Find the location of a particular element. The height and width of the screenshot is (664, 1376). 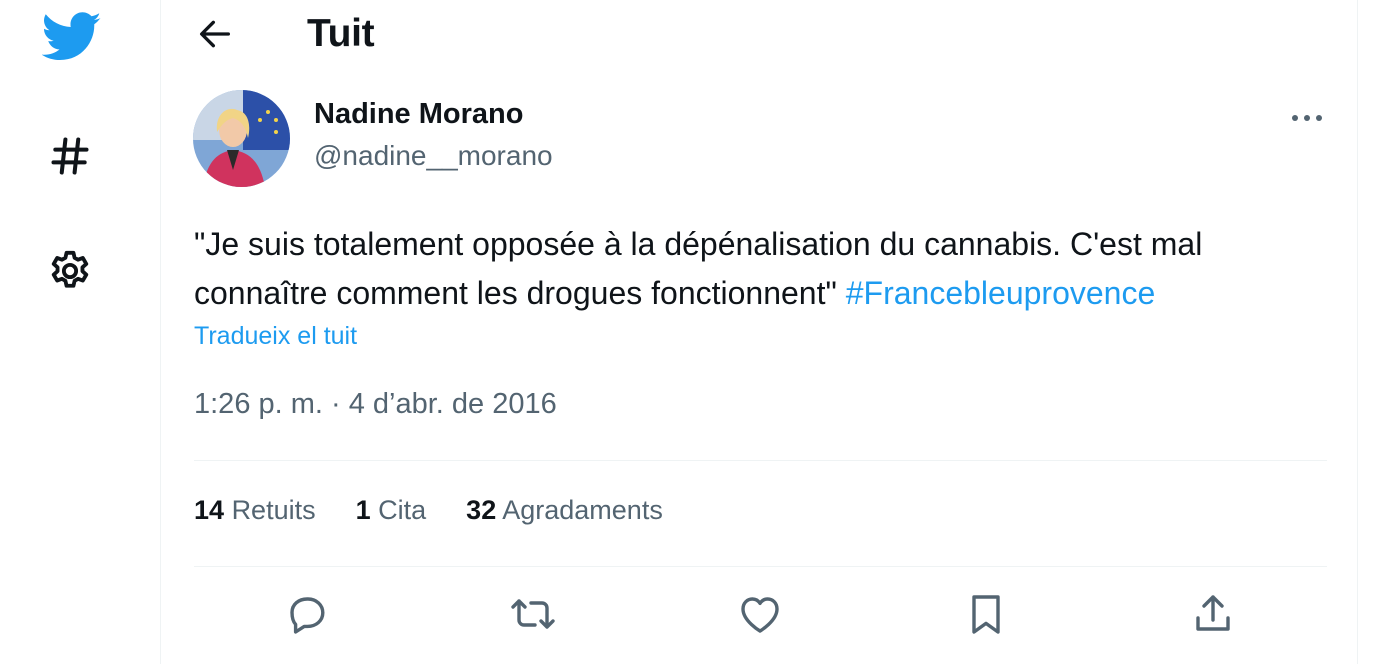

stat-label: Cita is located at coordinates (402, 510).